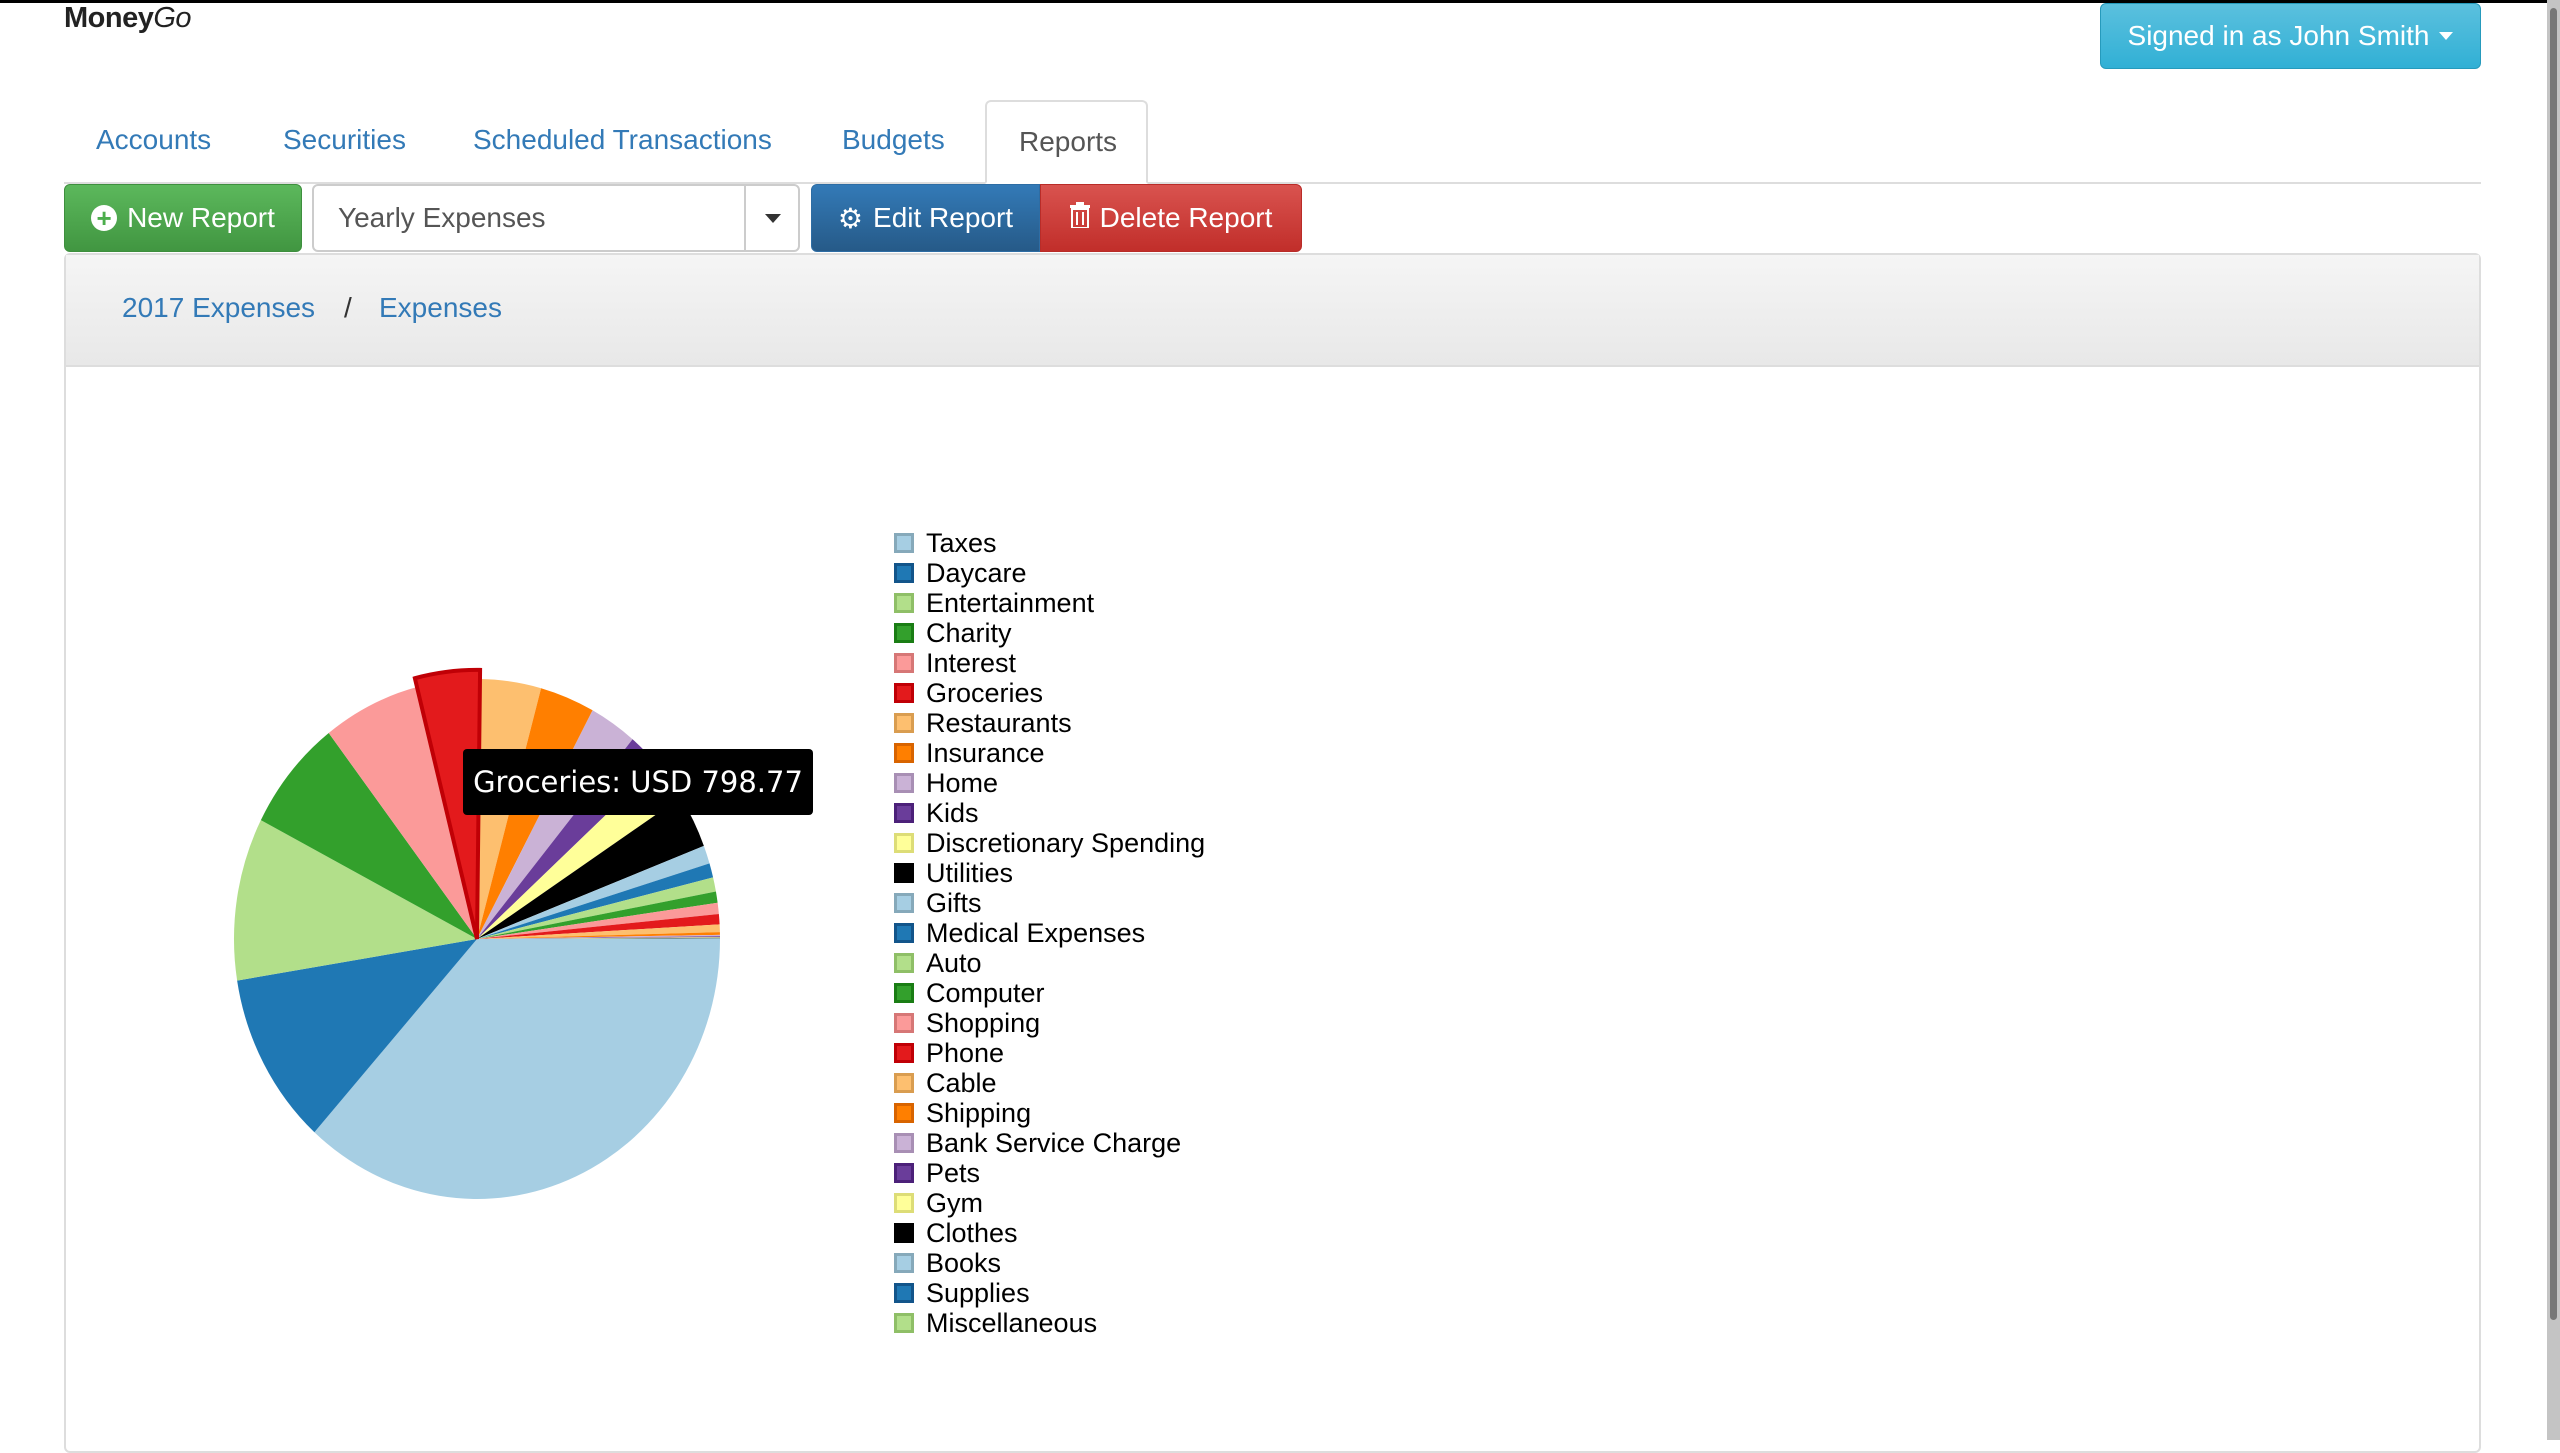 This screenshot has height=1453, width=2560. I want to click on legend-label: Daycare, so click(976, 573).